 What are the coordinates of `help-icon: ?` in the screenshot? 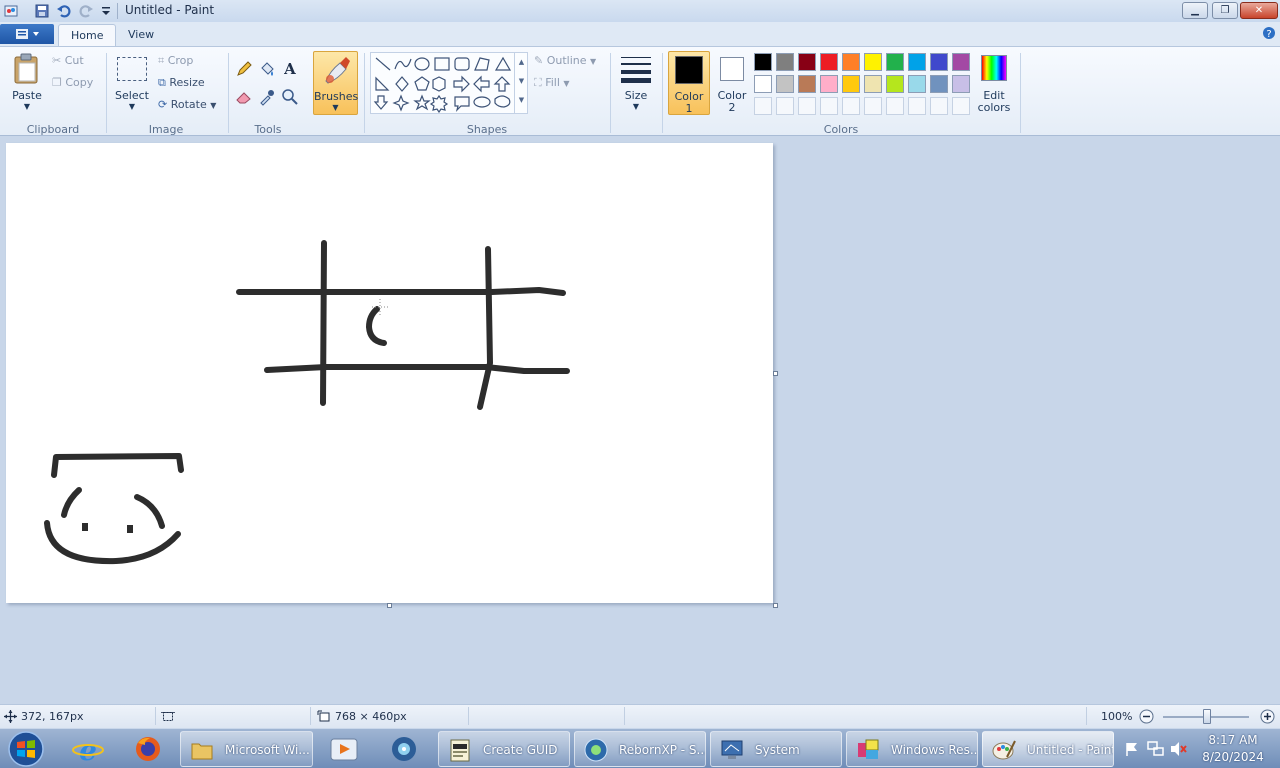 It's located at (1269, 33).